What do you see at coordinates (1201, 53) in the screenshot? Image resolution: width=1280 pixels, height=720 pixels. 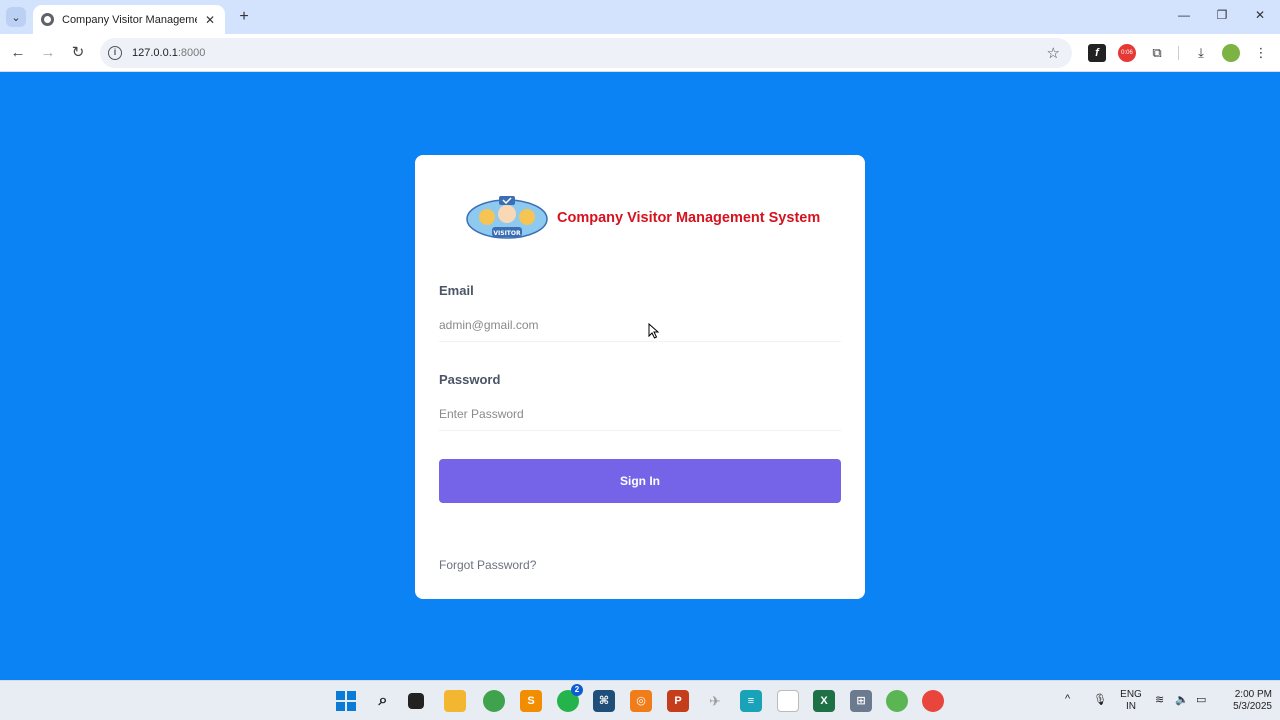 I see `download-icon: ⤓` at bounding box center [1201, 53].